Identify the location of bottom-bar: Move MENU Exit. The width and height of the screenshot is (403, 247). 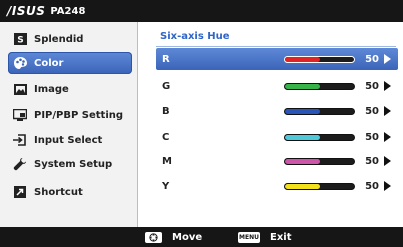
(201, 237).